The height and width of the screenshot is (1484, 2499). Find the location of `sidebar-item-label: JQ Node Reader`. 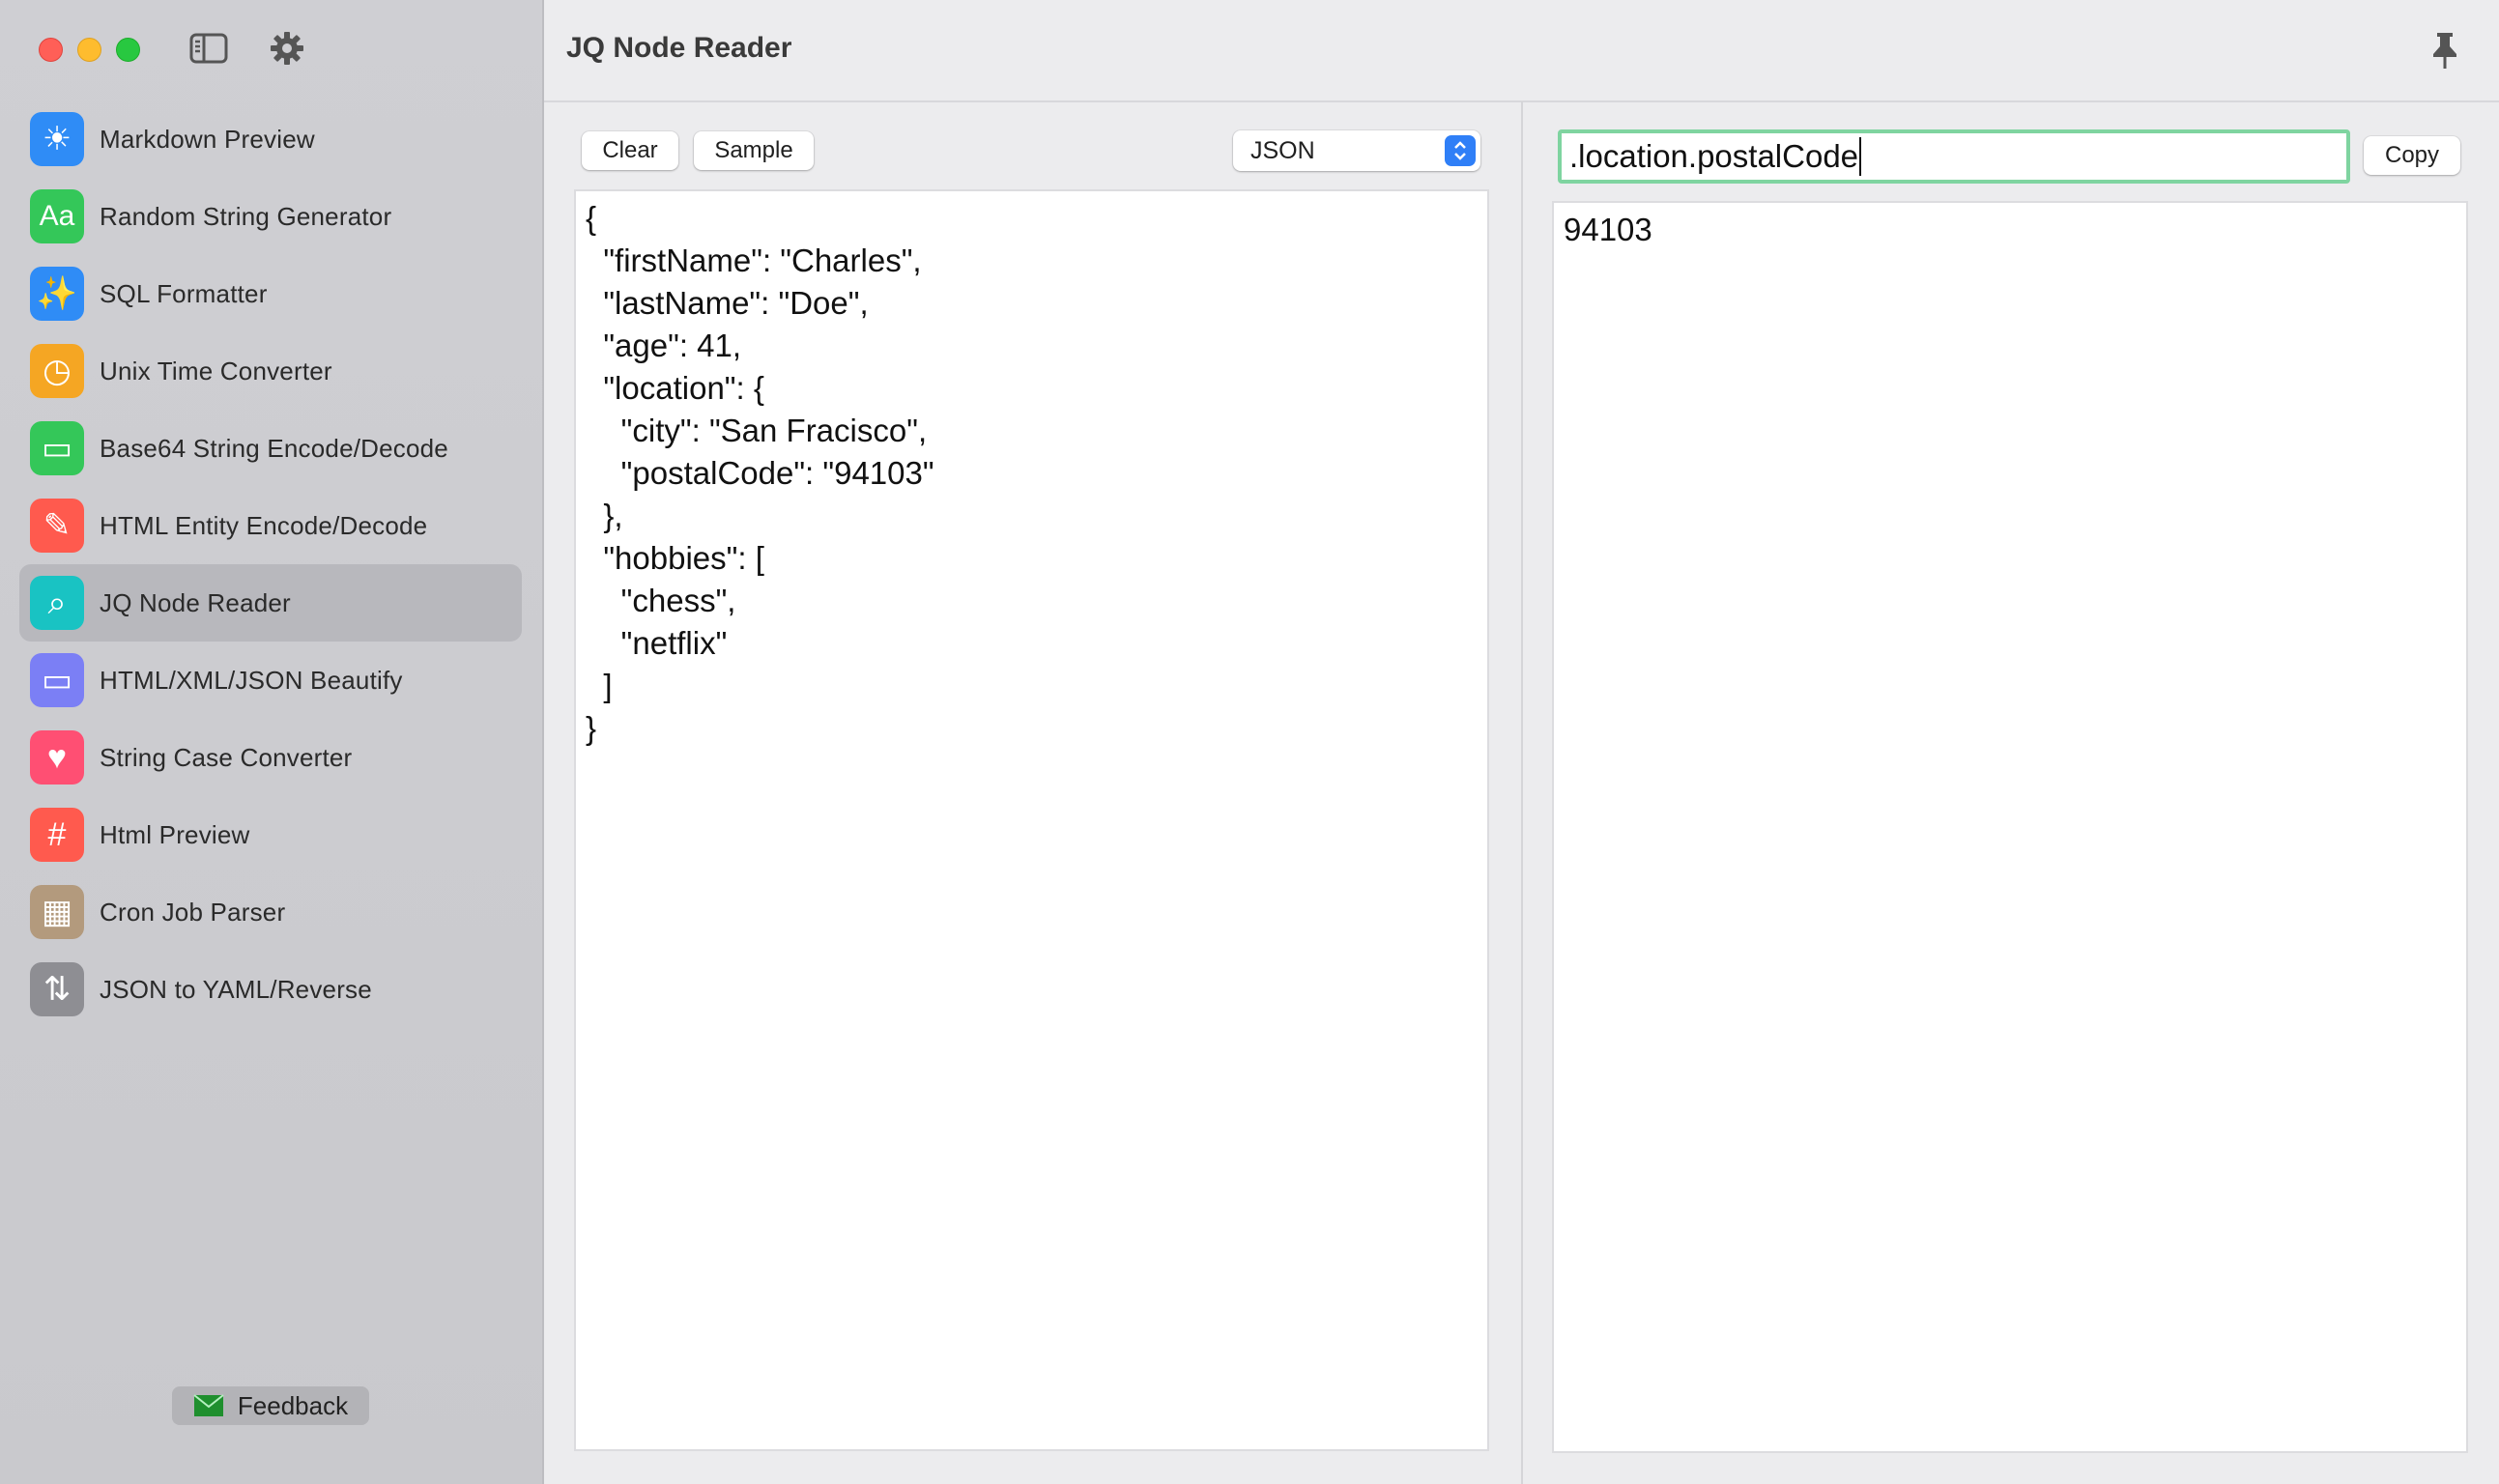

sidebar-item-label: JQ Node Reader is located at coordinates (195, 602).